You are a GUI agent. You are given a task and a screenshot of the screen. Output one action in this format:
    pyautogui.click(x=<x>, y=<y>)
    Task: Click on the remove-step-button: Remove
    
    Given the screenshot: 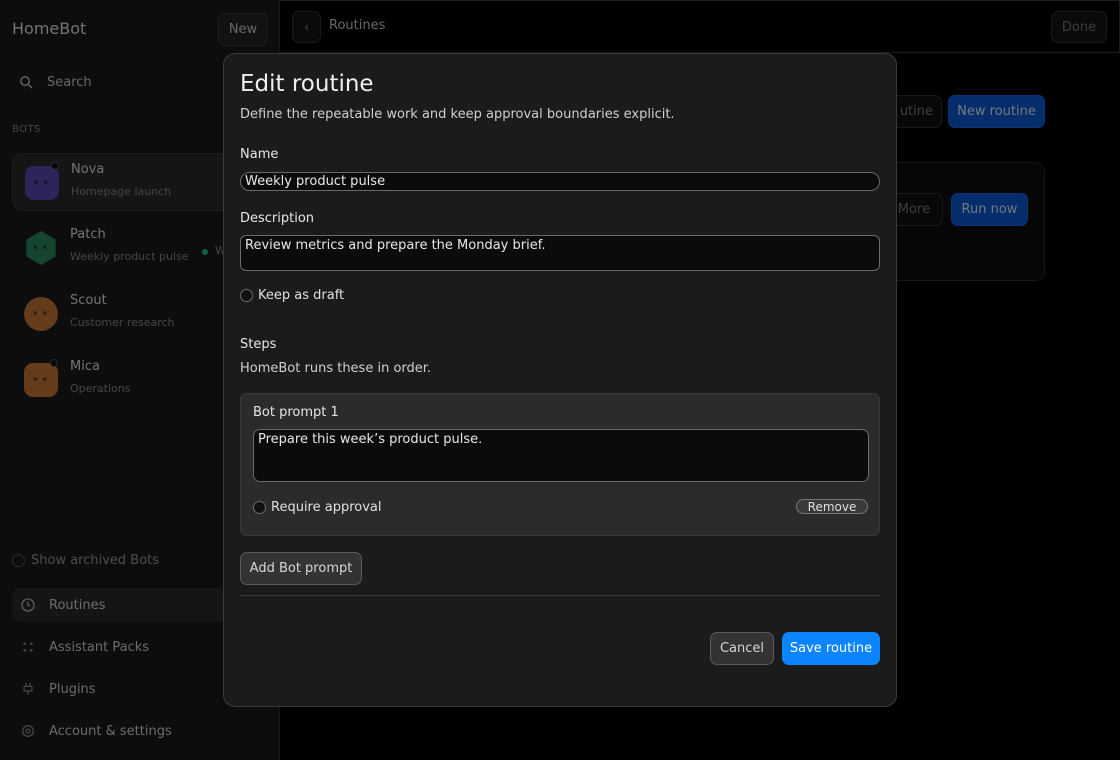 What is the action you would take?
    pyautogui.click(x=832, y=506)
    